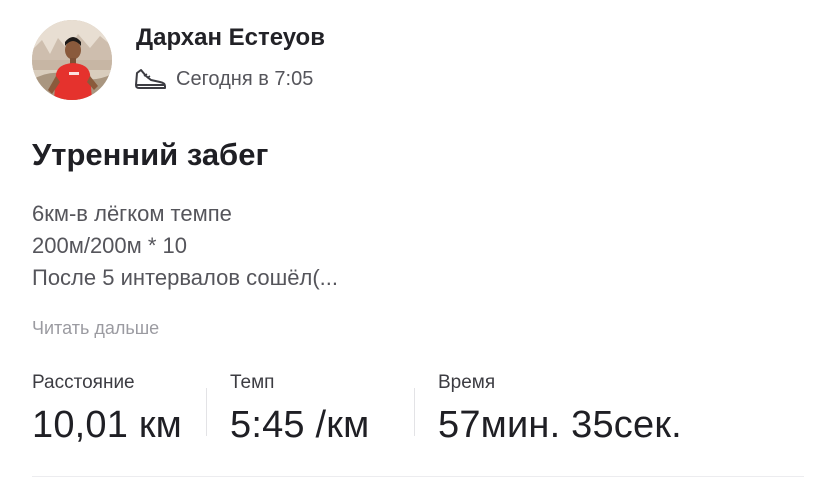  I want to click on stat-time: Время 57мин. 35сек., so click(560, 409).